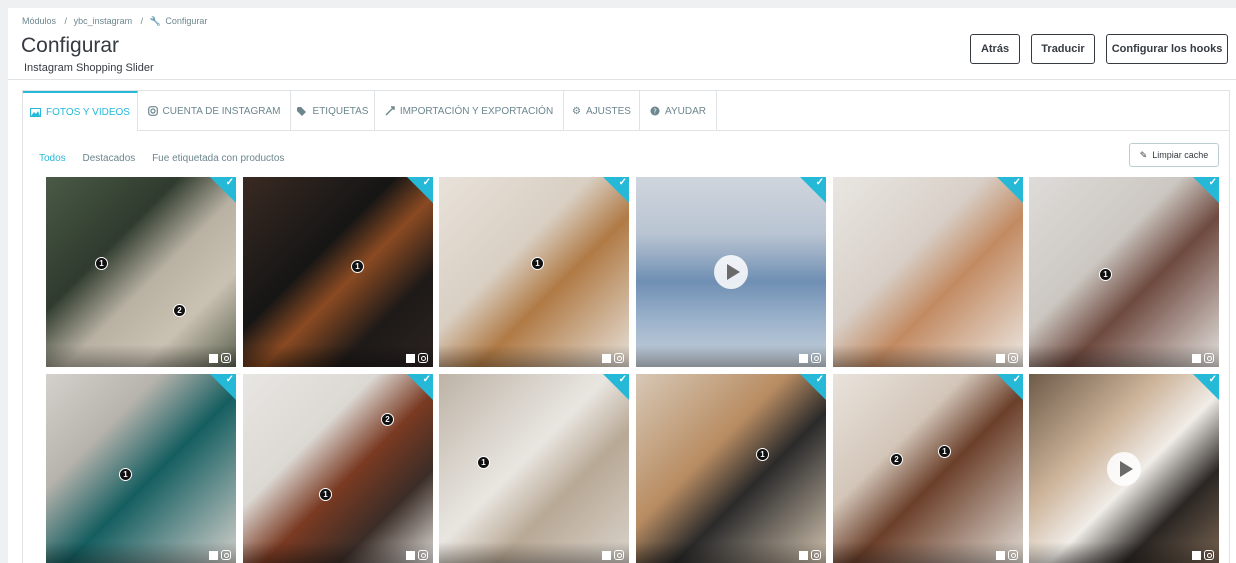  I want to click on filter-tagged: Fue etiquetada con productos, so click(218, 158).